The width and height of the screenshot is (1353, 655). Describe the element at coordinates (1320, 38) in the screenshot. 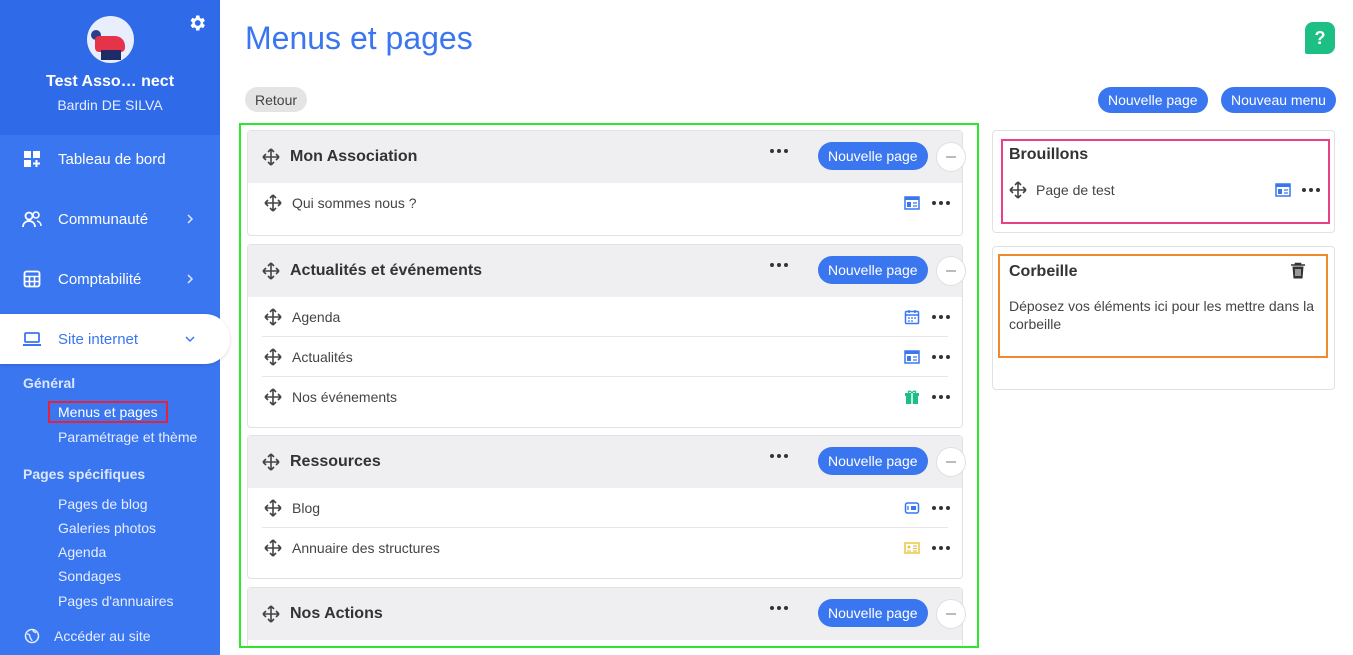

I see `help-button: ?` at that location.